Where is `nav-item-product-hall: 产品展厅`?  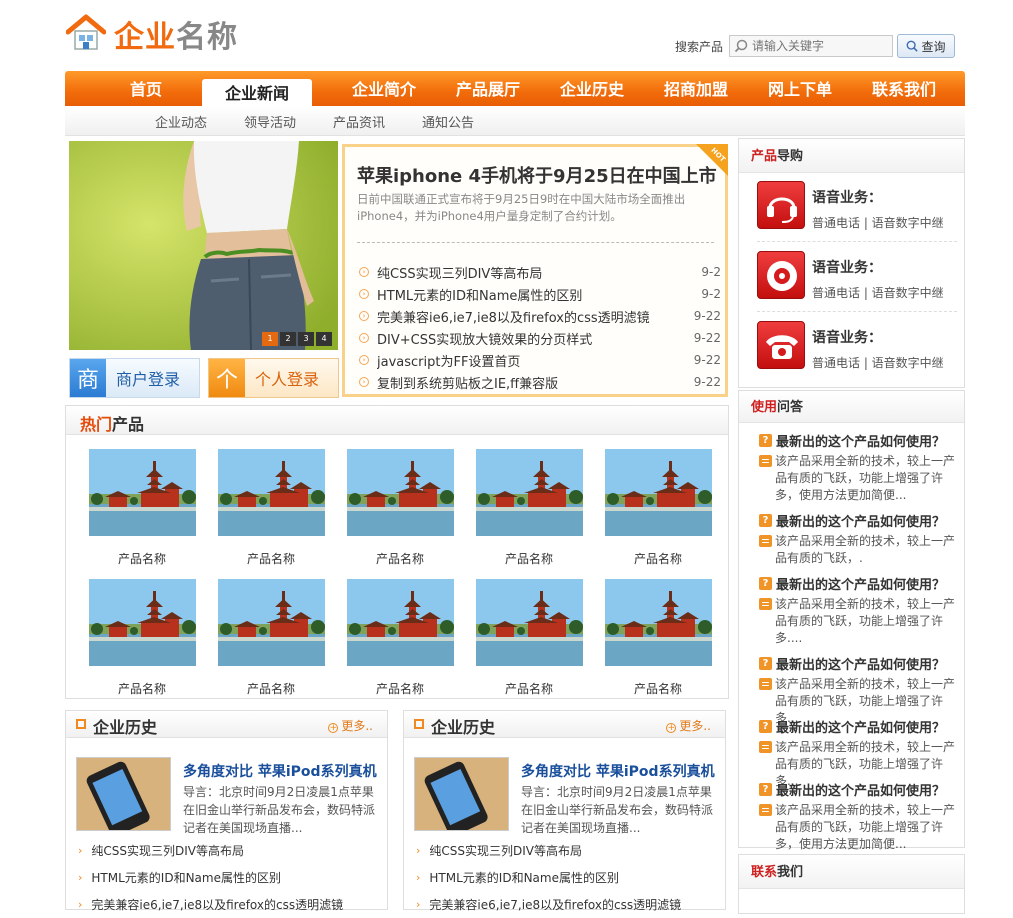 nav-item-product-hall: 产品展厅 is located at coordinates (488, 88).